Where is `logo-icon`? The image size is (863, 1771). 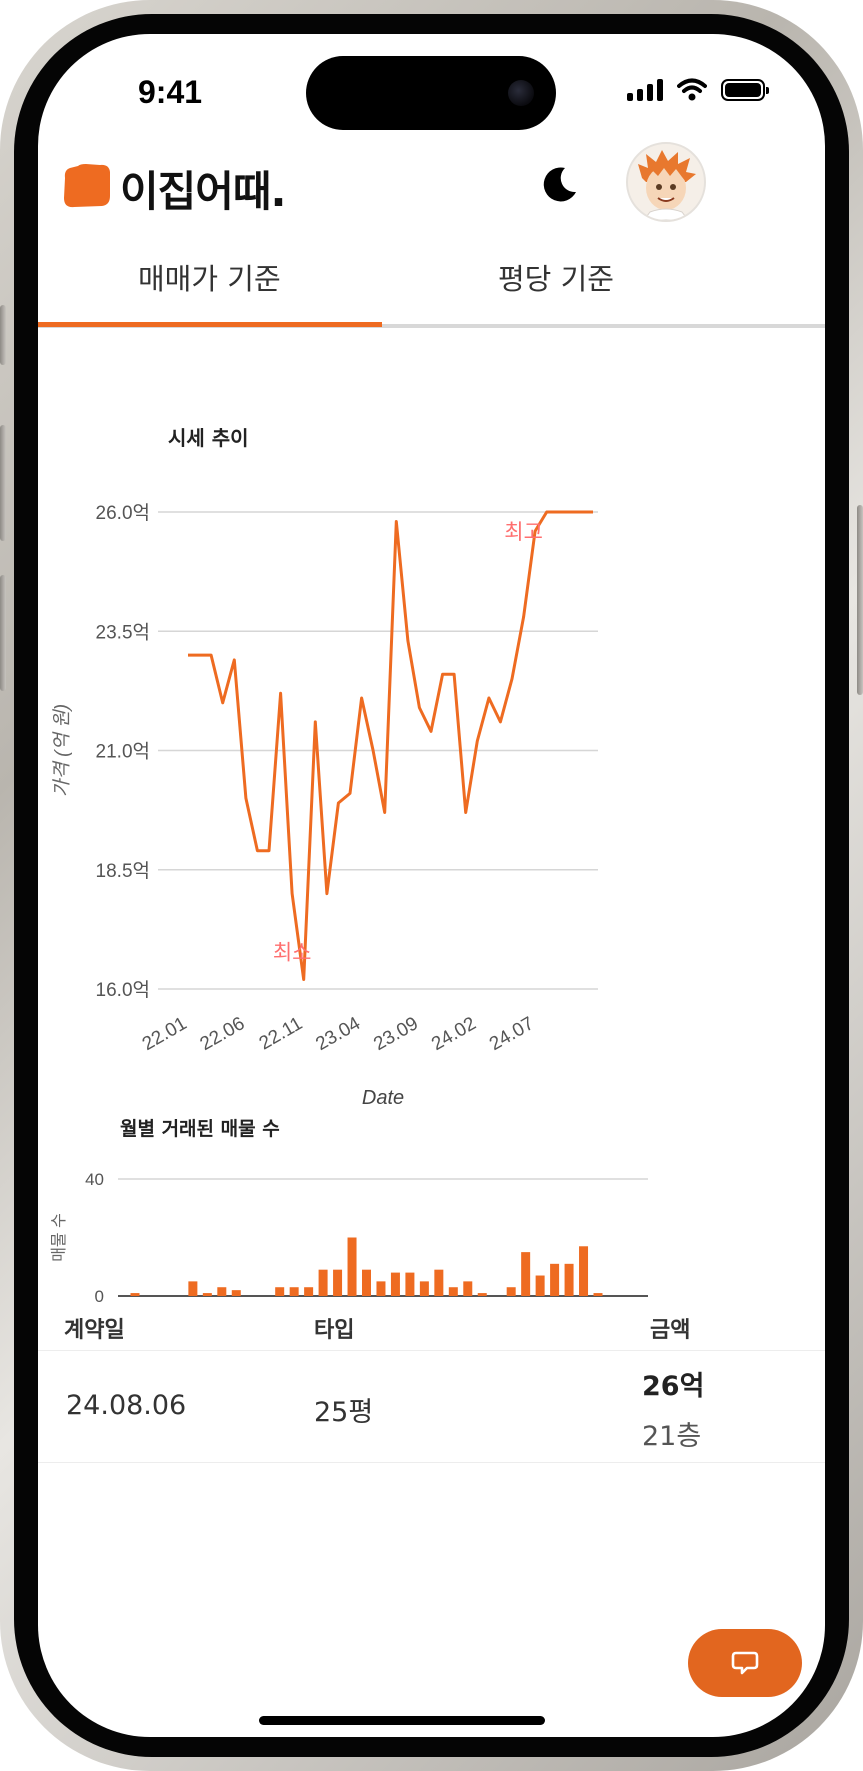 logo-icon is located at coordinates (87, 186).